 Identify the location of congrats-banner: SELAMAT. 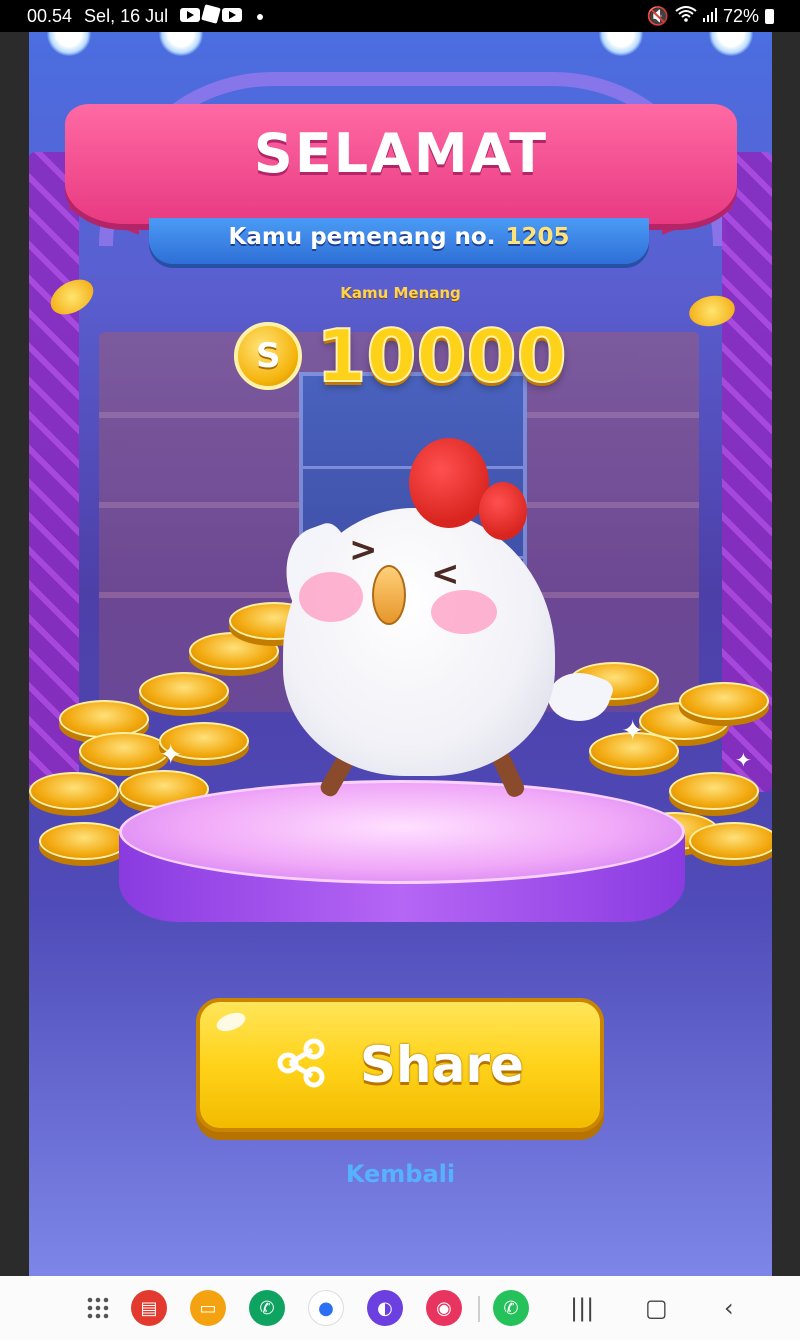
(401, 164).